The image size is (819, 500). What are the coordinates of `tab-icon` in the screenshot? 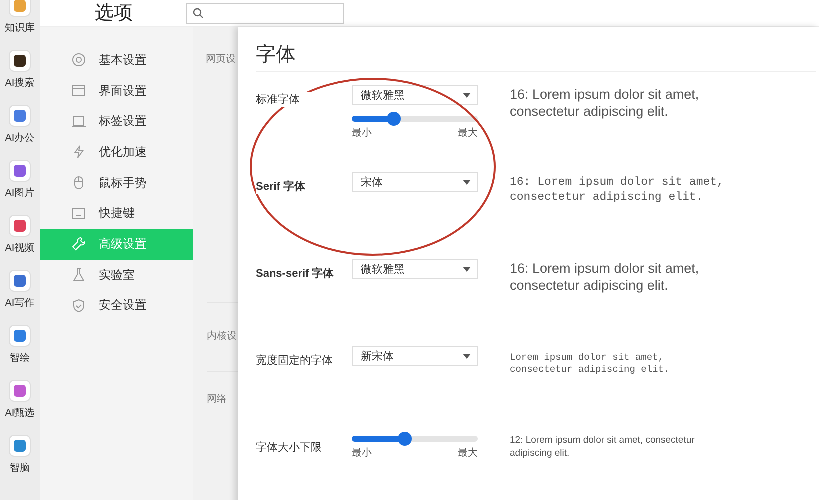 It's located at (79, 121).